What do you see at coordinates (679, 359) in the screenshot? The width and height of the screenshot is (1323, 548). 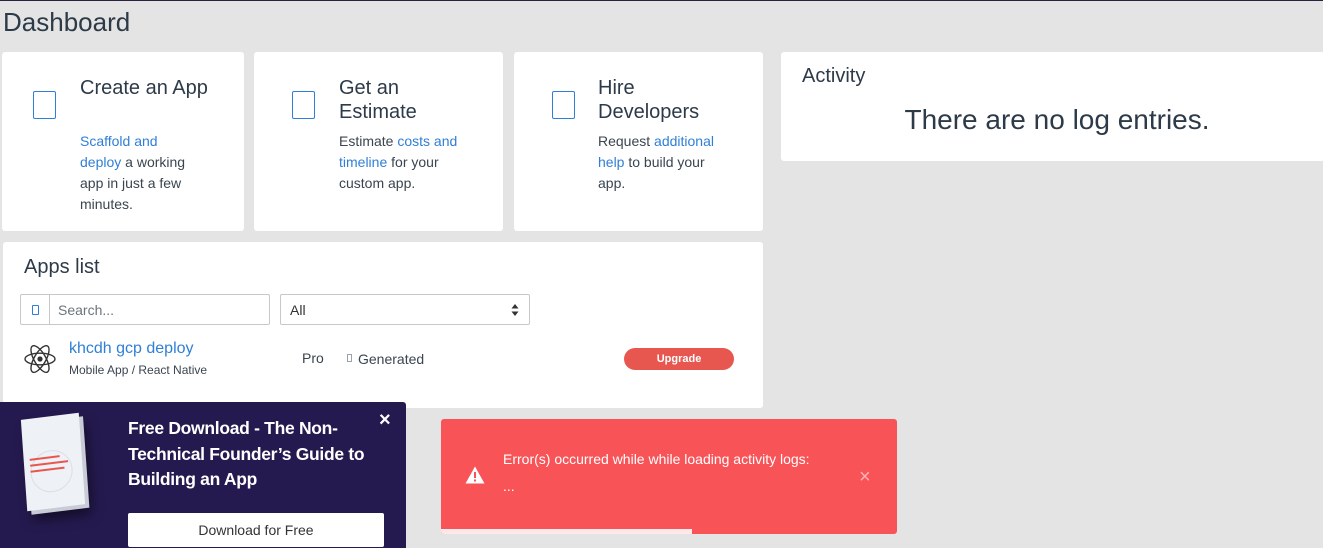 I see `upgrade-button: Upgrade` at bounding box center [679, 359].